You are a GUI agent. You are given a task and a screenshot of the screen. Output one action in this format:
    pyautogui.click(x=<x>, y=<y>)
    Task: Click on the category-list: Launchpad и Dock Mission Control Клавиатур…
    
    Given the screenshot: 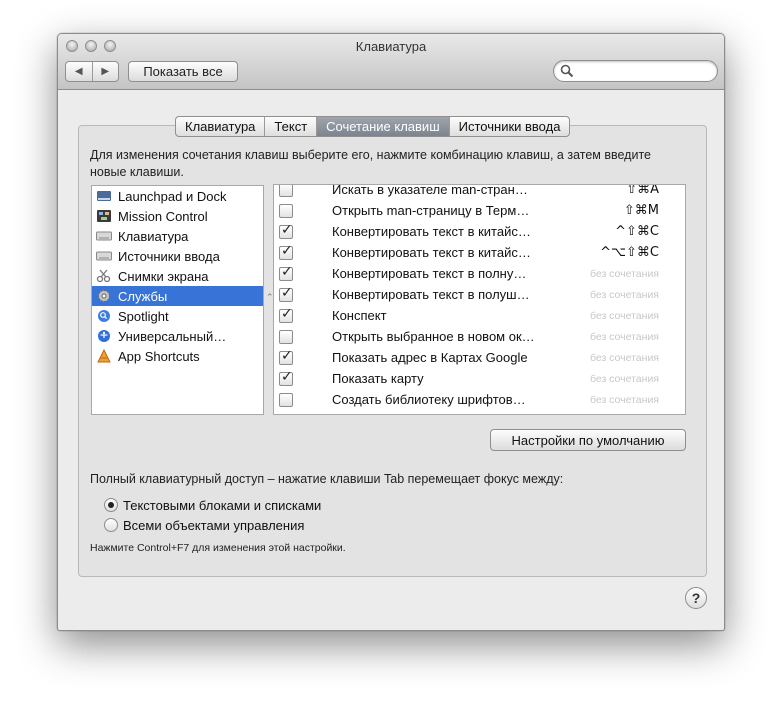 What is the action you would take?
    pyautogui.click(x=177, y=300)
    